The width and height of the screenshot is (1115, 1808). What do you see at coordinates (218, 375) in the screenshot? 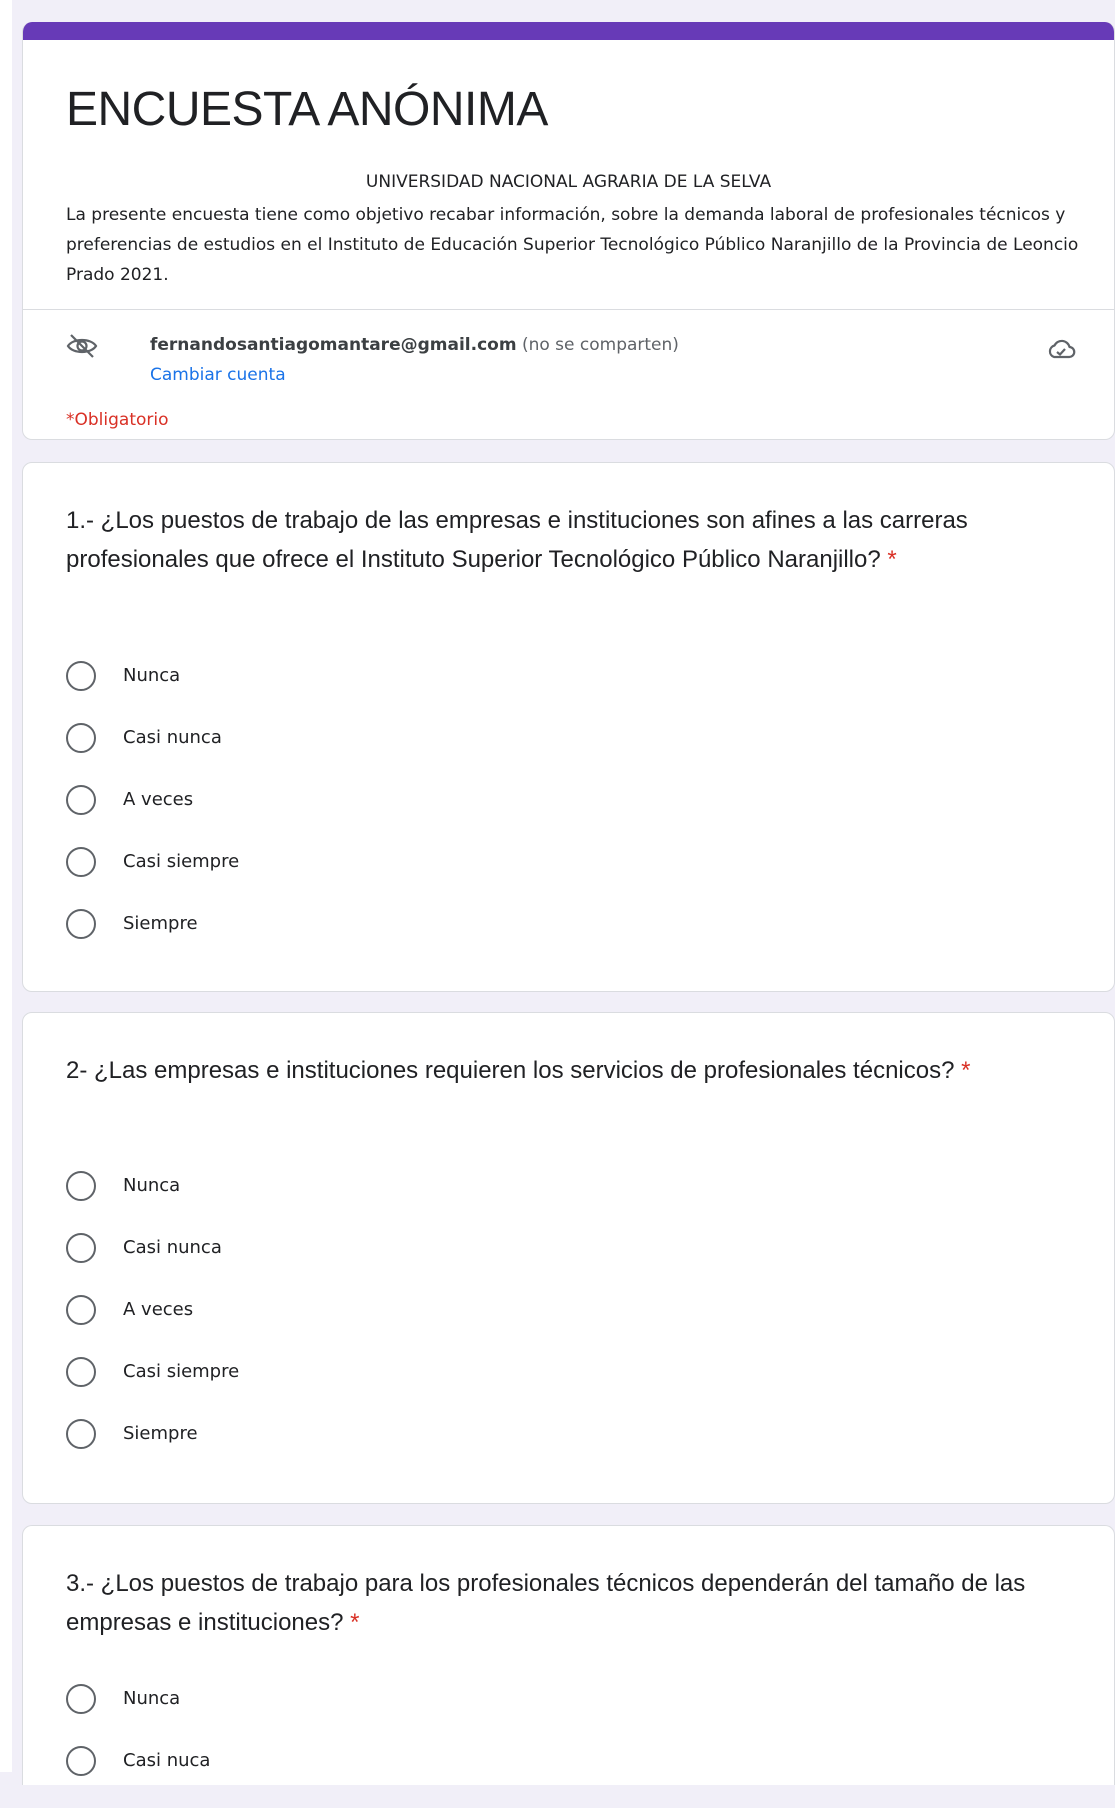
I see `switch-account-link: Cambiar cuenta` at bounding box center [218, 375].